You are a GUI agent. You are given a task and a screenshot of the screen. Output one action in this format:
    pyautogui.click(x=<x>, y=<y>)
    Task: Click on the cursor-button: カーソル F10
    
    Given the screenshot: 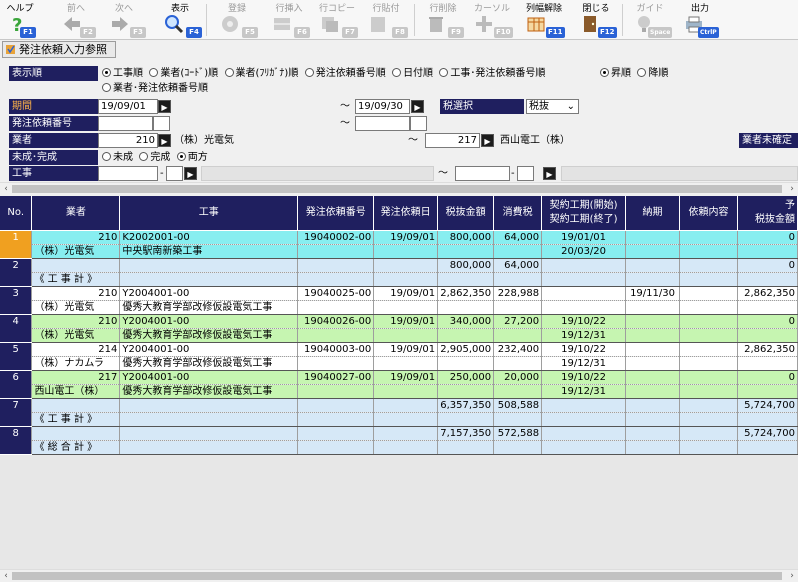 What is the action you would take?
    pyautogui.click(x=492, y=20)
    